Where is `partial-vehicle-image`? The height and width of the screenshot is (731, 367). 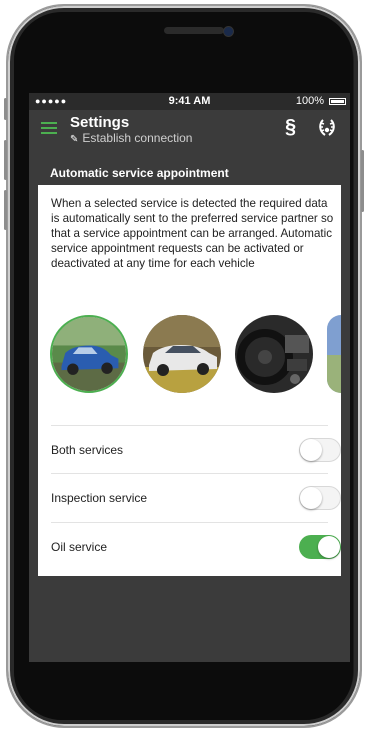 partial-vehicle-image is located at coordinates (334, 354).